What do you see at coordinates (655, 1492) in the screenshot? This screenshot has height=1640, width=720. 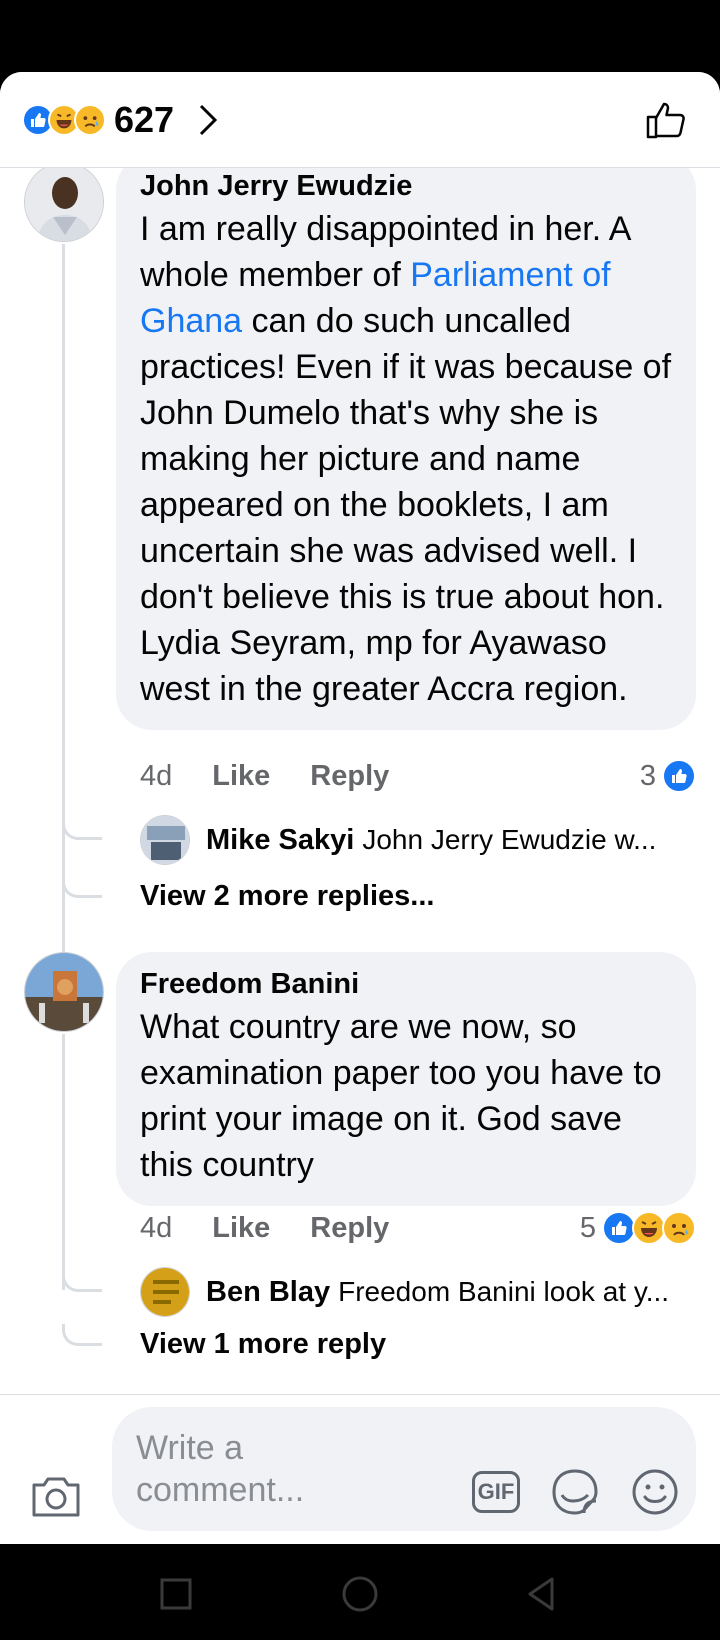 I see `emoji-icon` at bounding box center [655, 1492].